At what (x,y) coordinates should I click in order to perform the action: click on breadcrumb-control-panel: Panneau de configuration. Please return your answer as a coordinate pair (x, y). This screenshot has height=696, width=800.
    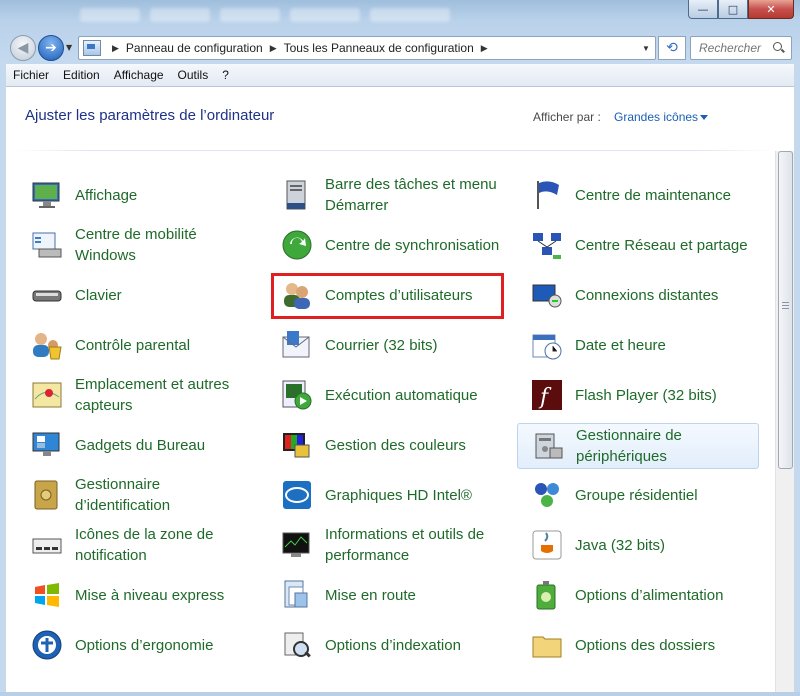
    Looking at the image, I should click on (194, 48).